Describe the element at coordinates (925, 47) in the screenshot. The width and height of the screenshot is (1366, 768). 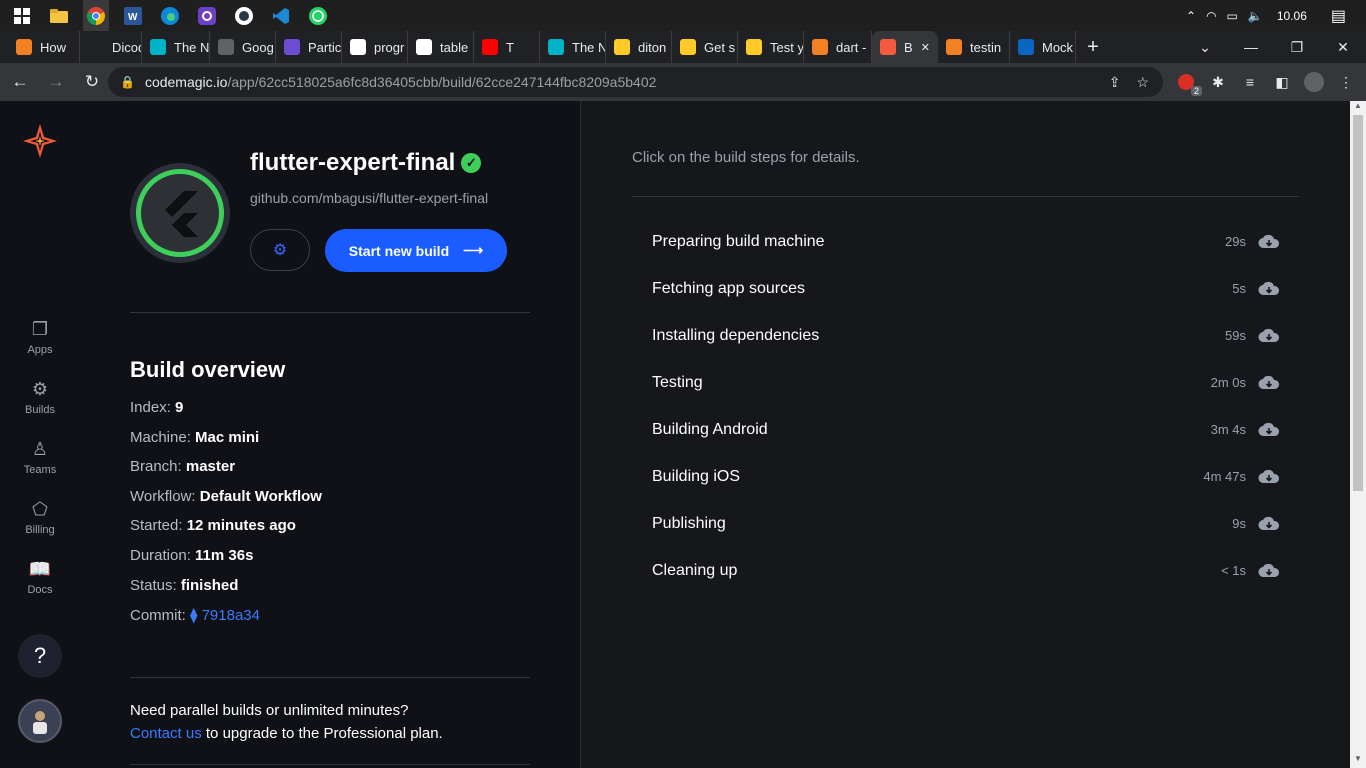
I see `close-tab-icon: ✕` at that location.